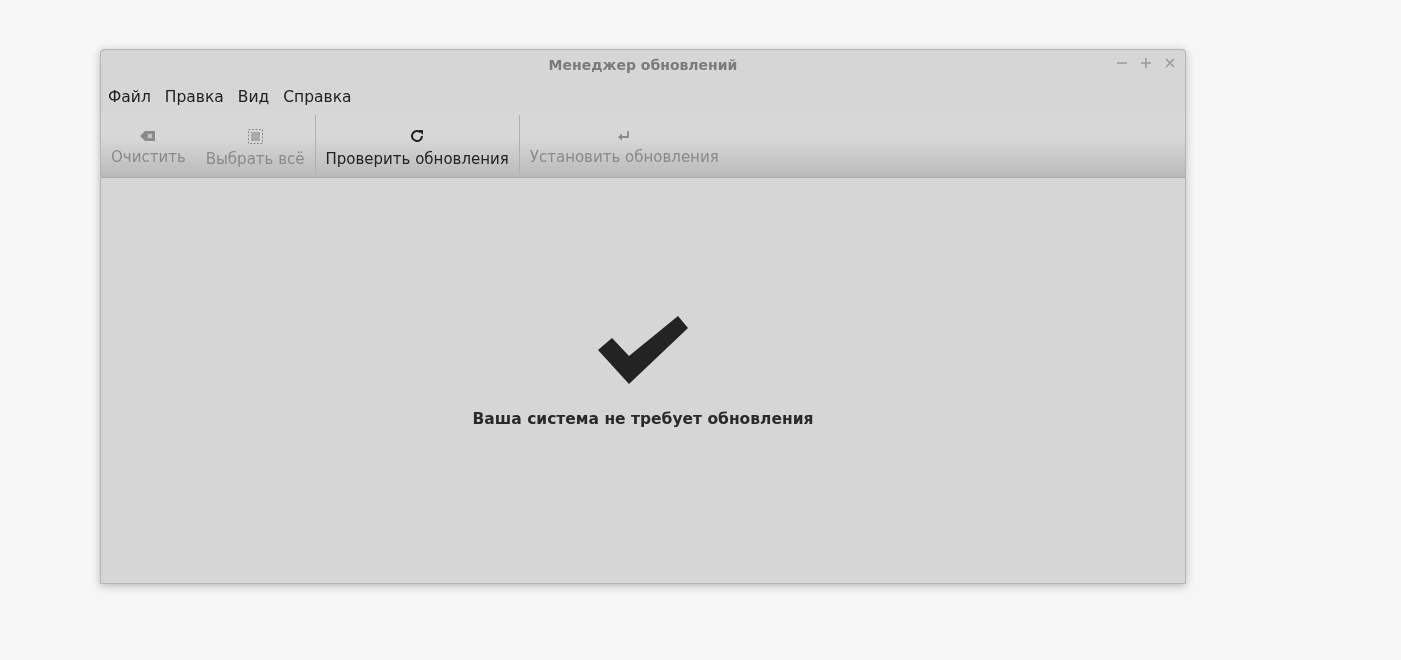  Describe the element at coordinates (417, 145) in the screenshot. I see `toolbar-button: Проверить обновления` at that location.